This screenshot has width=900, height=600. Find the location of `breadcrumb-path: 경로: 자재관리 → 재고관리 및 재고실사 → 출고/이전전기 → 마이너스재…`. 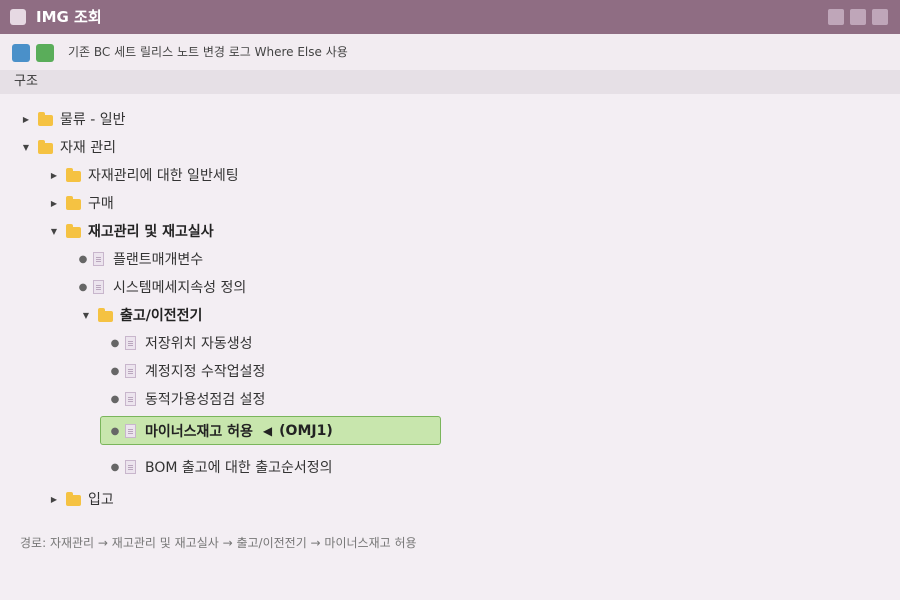

breadcrumb-path: 경로: 자재관리 → 재고관리 및 재고실사 → 출고/이전전기 → 마이너스재… is located at coordinates (218, 543).